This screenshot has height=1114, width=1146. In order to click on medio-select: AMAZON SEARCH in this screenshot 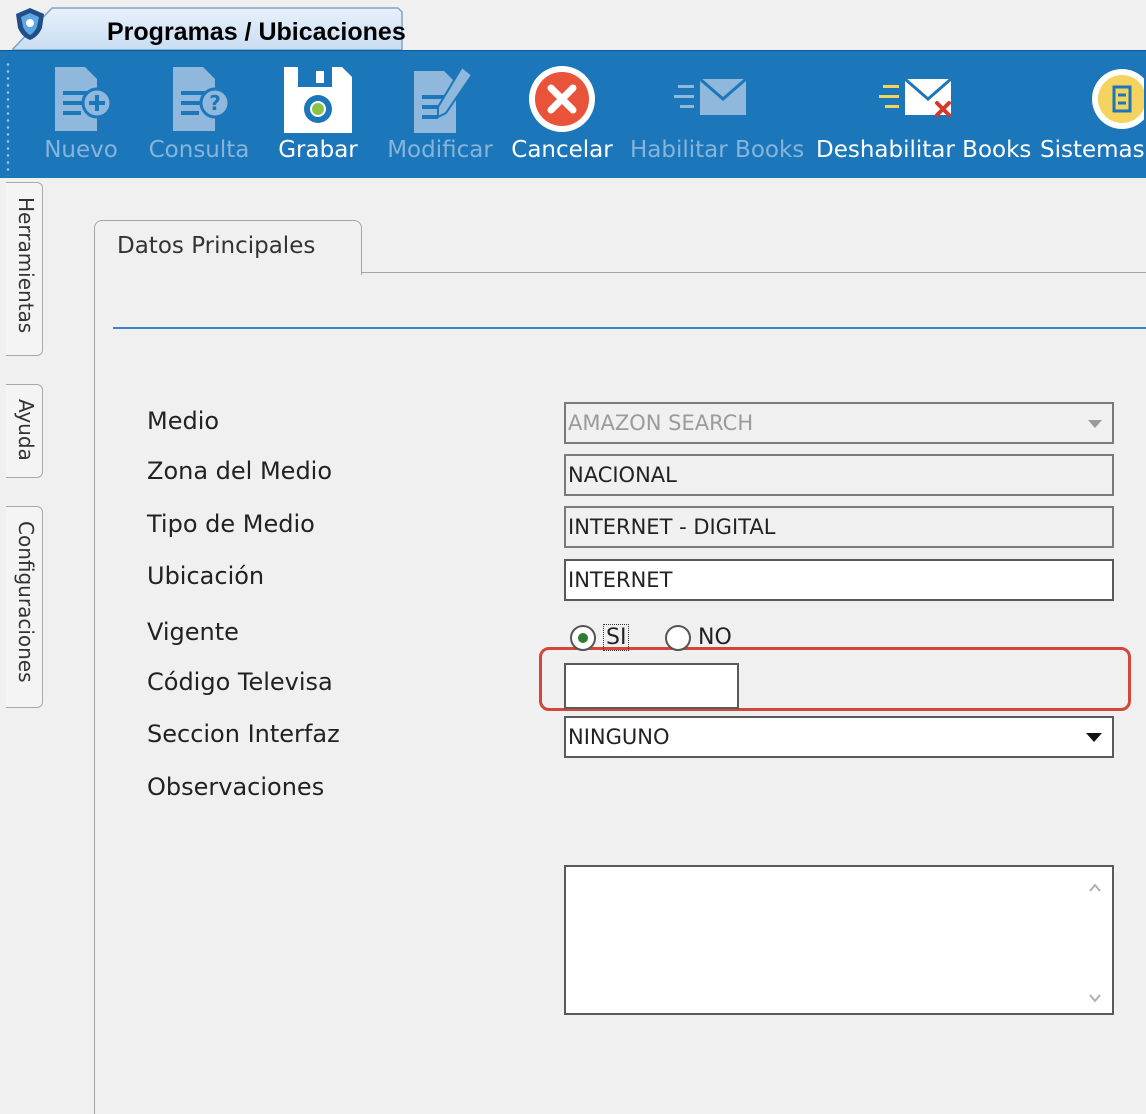, I will do `click(839, 423)`.